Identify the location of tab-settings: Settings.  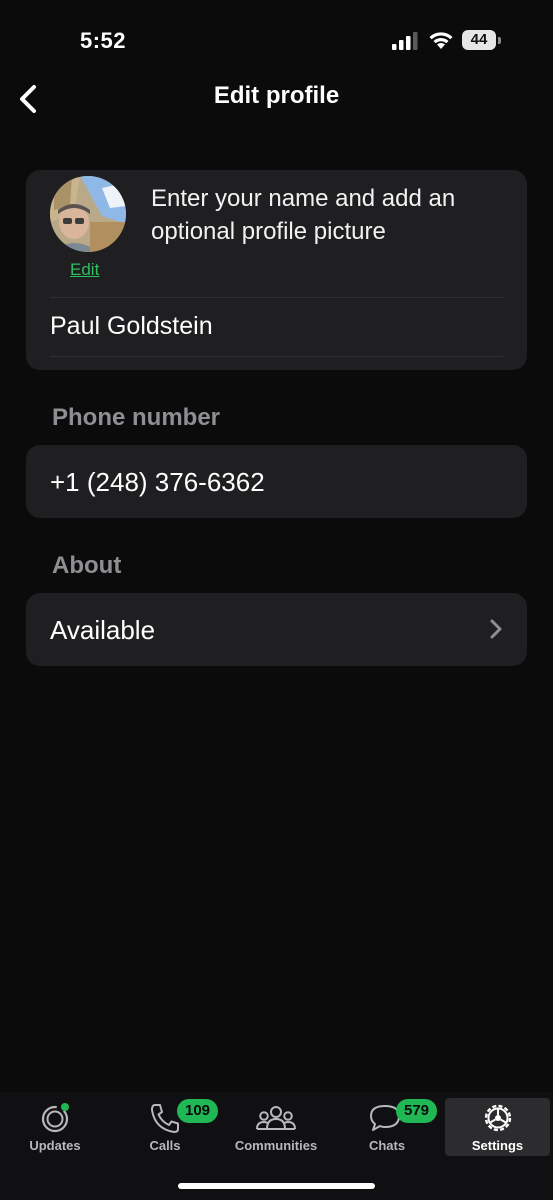
(497, 1127).